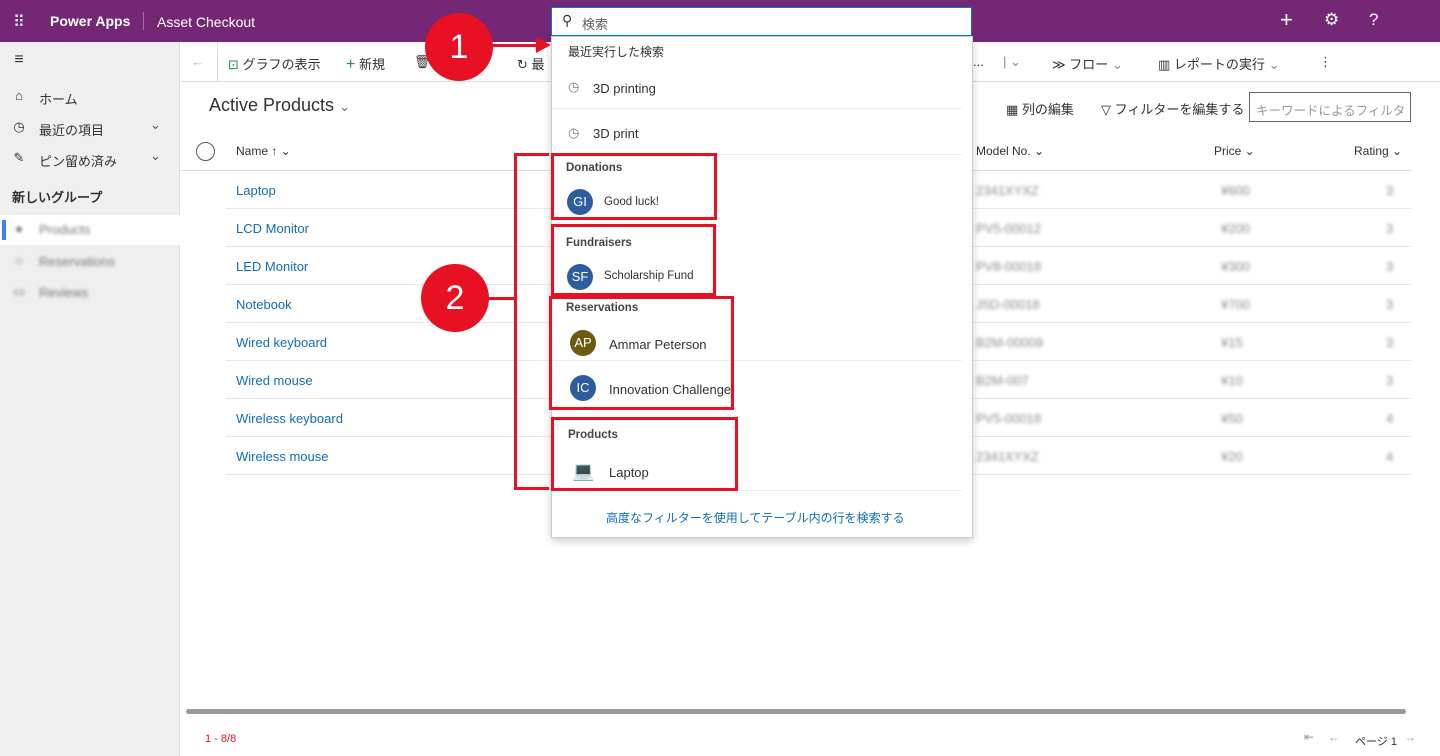  What do you see at coordinates (19, 59) in the screenshot?
I see `hamburger-icon: ≡` at bounding box center [19, 59].